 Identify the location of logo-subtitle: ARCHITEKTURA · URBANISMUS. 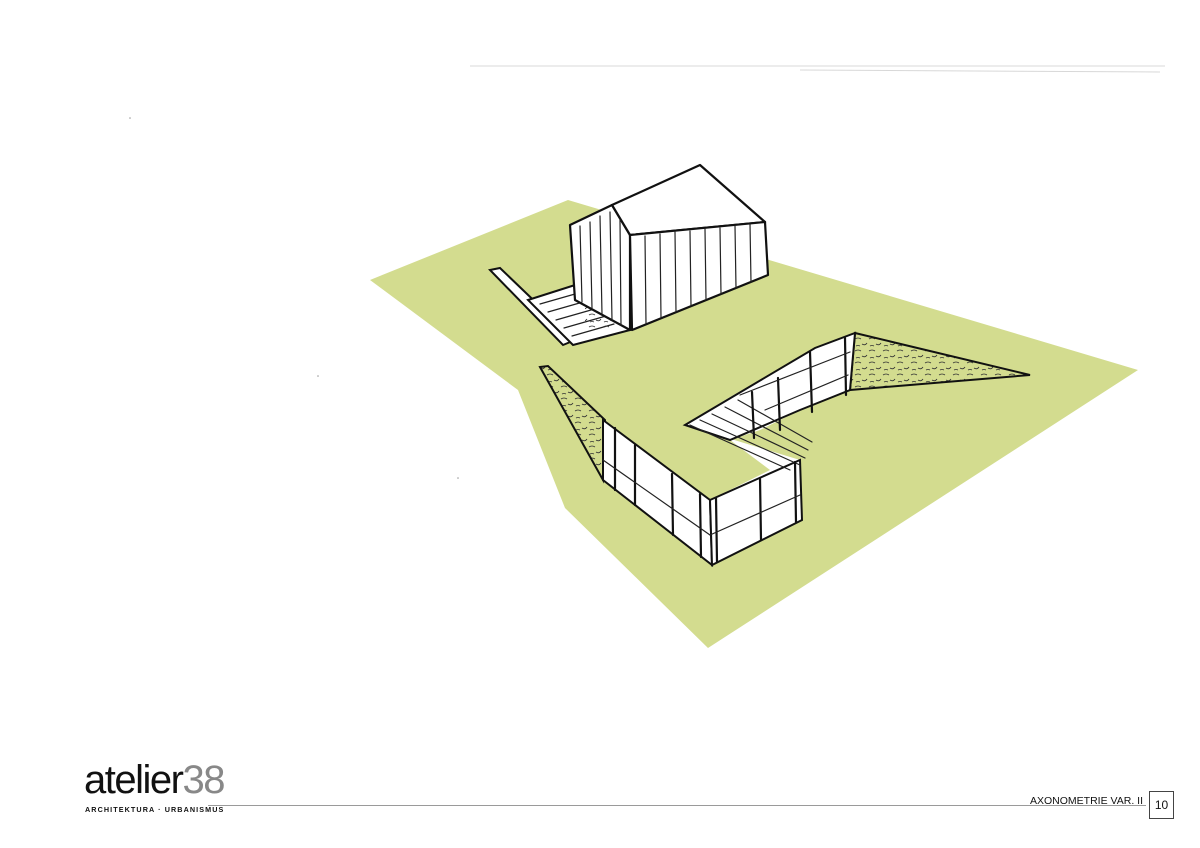
(155, 809).